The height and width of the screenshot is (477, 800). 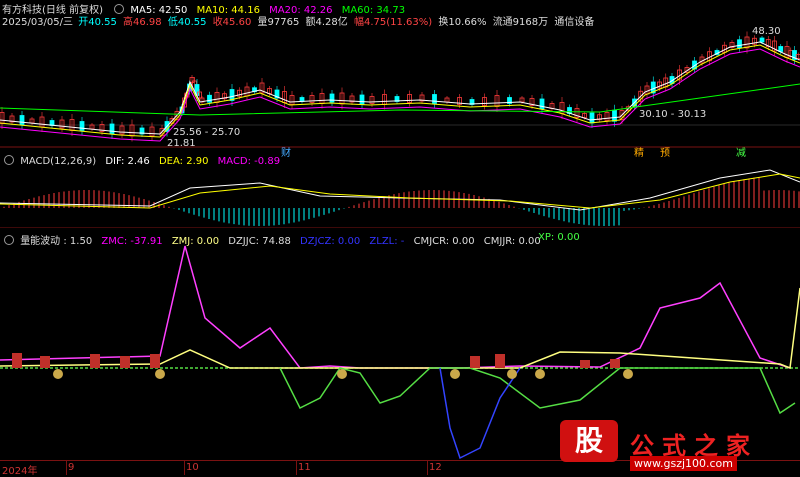 What do you see at coordinates (766, 31) in the screenshot?
I see `peak-price-label: 48.30` at bounding box center [766, 31].